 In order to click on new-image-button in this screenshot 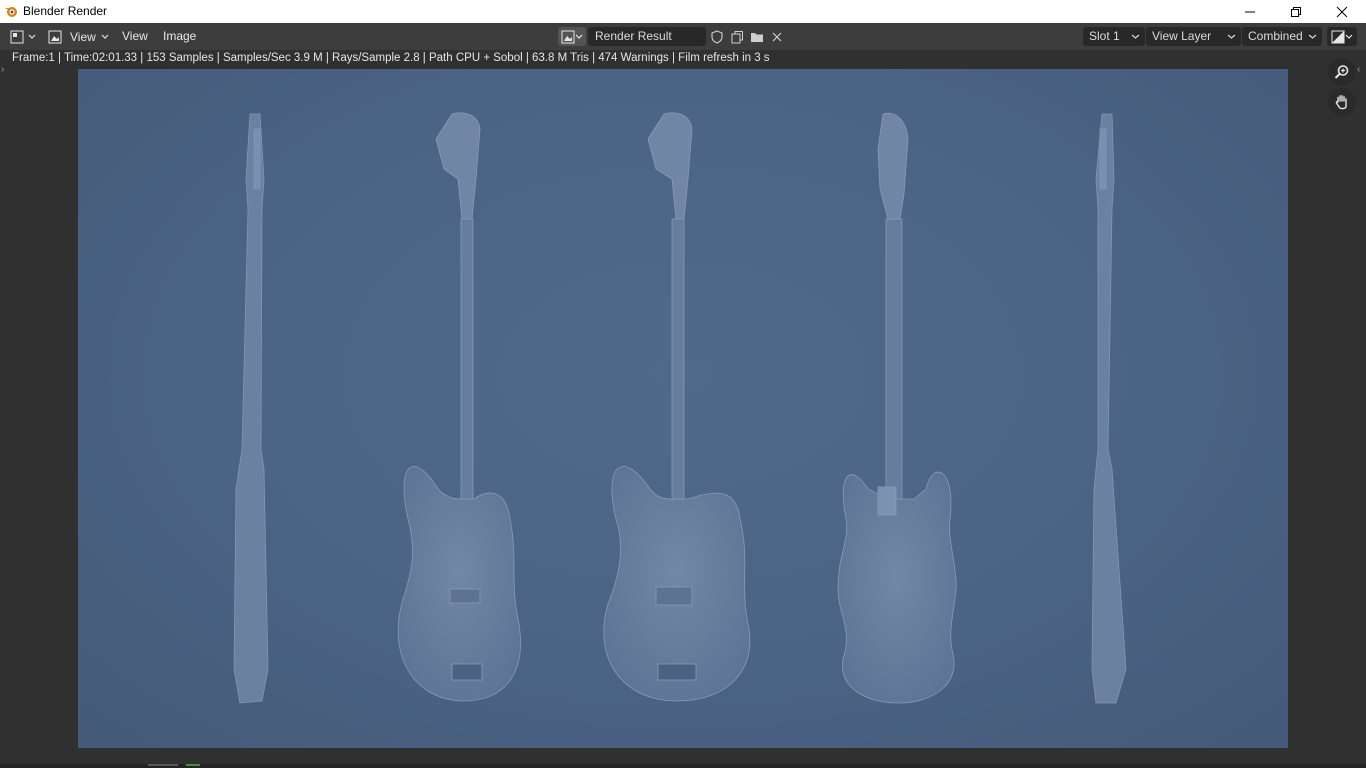, I will do `click(737, 36)`.